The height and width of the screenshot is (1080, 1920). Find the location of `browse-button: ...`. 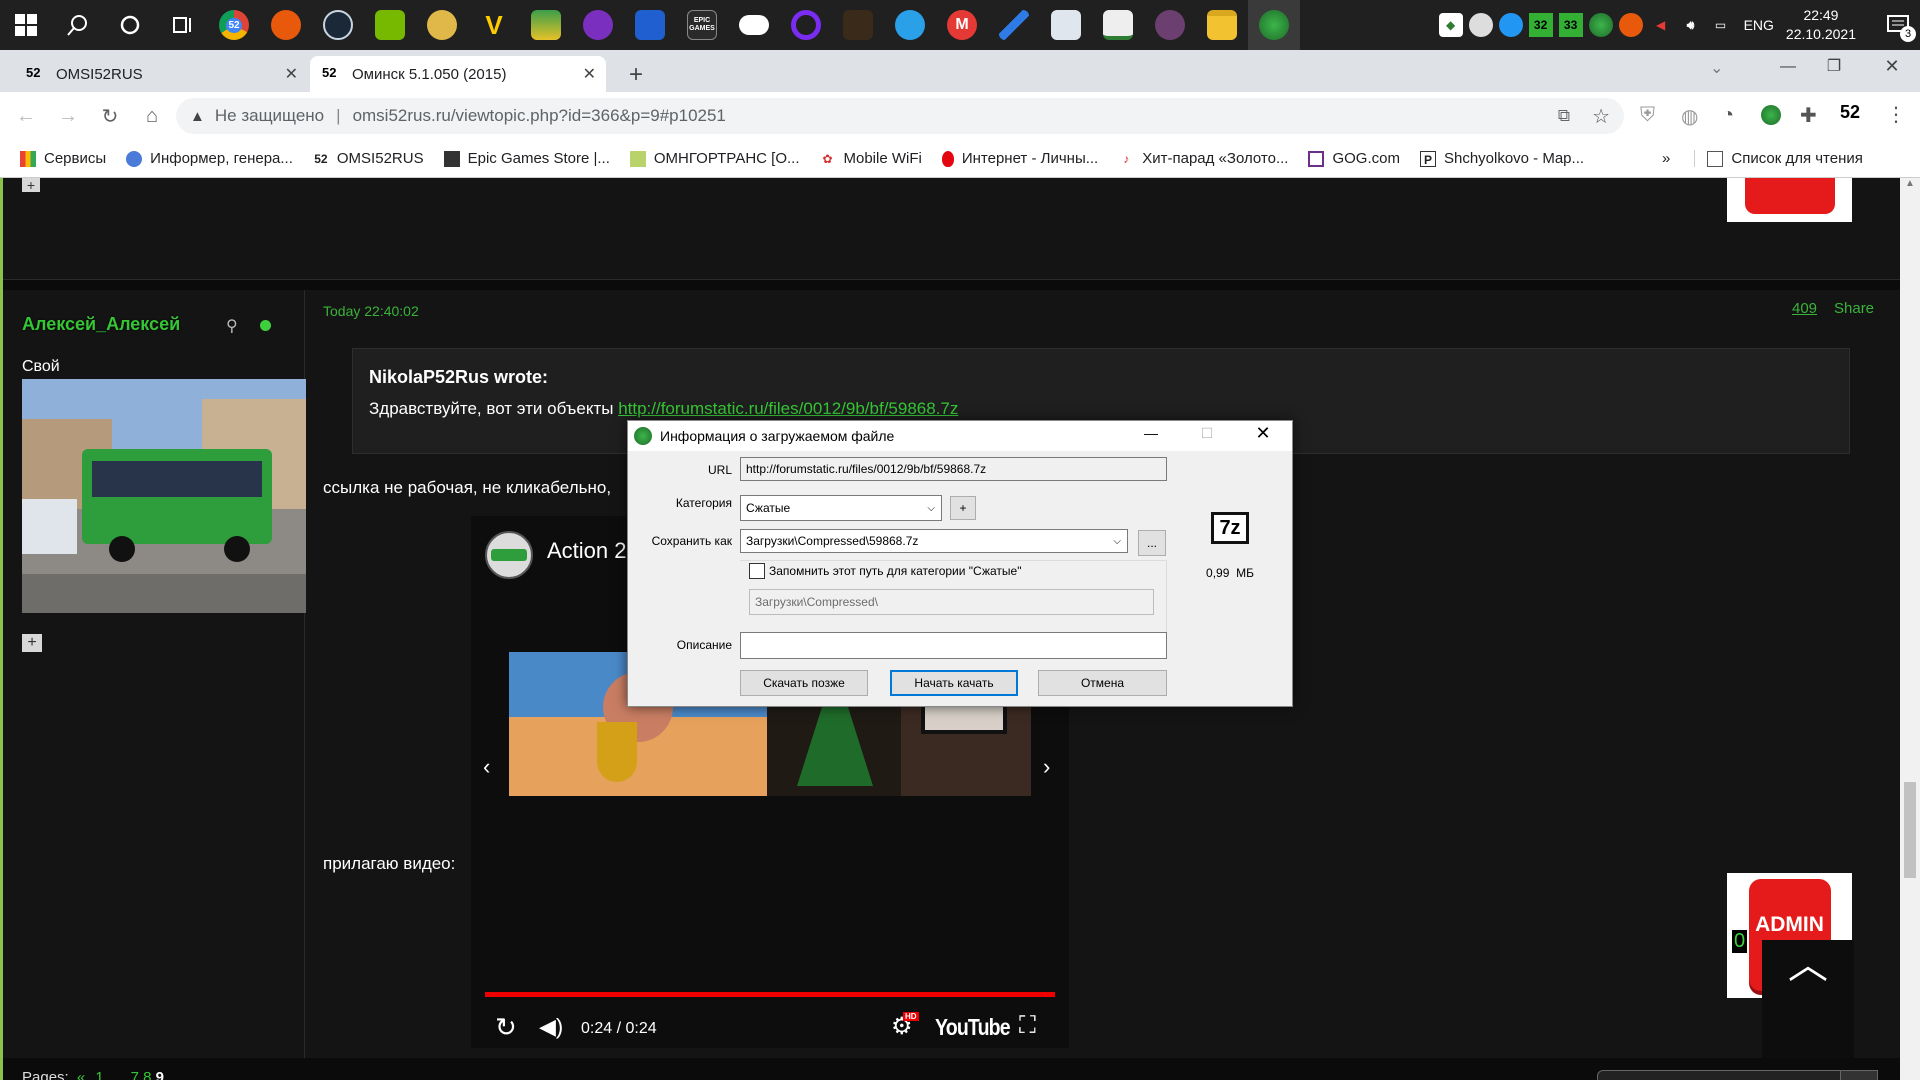

browse-button: ... is located at coordinates (1152, 543).